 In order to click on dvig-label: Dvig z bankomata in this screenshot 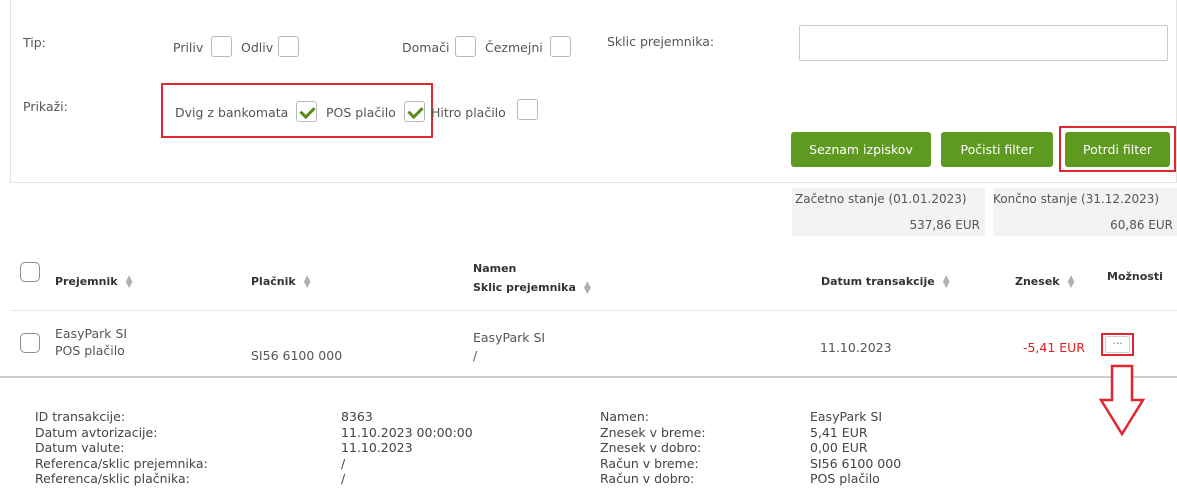, I will do `click(232, 112)`.